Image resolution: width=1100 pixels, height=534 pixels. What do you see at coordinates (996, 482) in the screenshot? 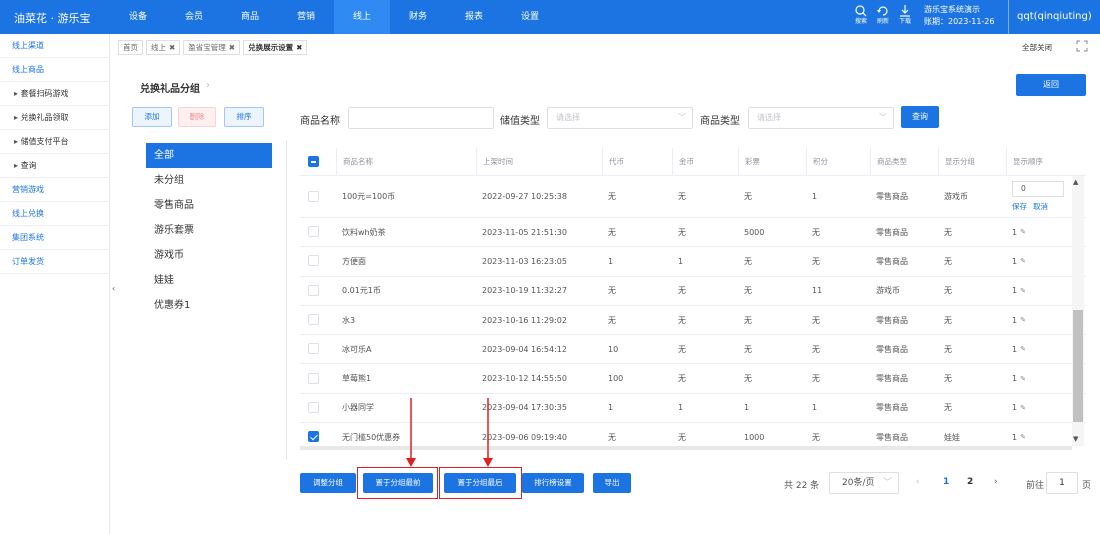
I see `next-page-icon: ›` at bounding box center [996, 482].